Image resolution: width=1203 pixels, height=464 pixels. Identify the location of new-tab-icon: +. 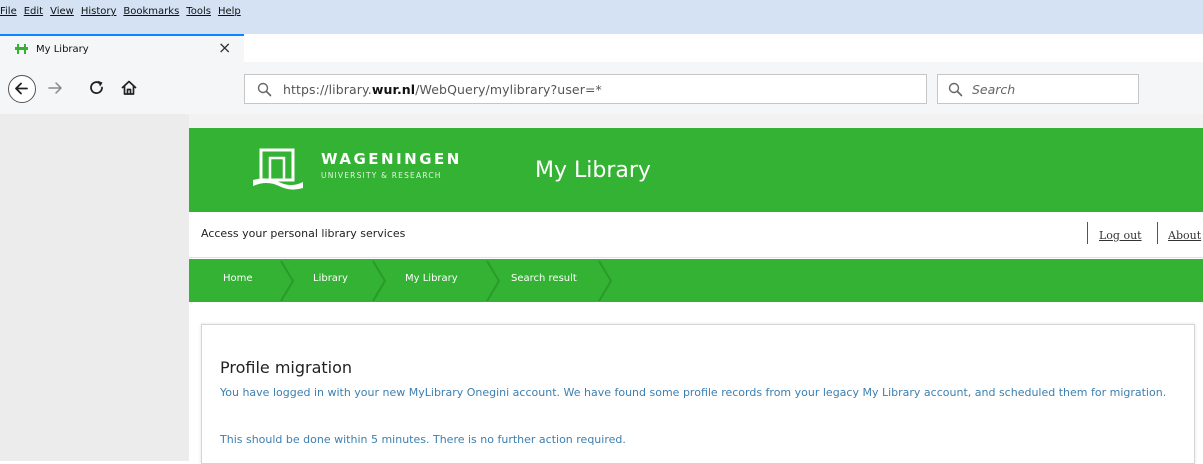
(258, 45).